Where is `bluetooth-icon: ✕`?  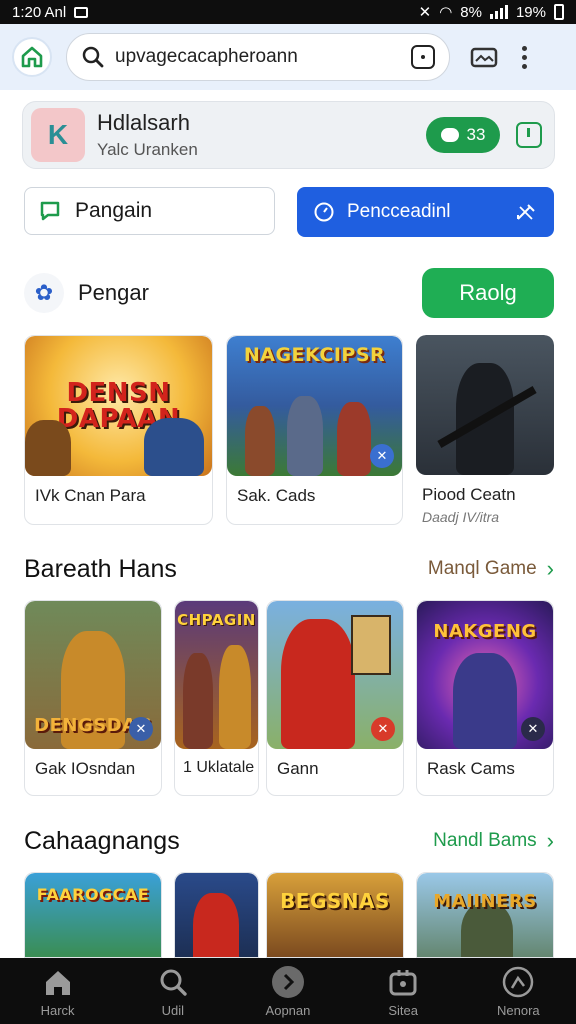
bluetooth-icon: ✕ is located at coordinates (425, 12).